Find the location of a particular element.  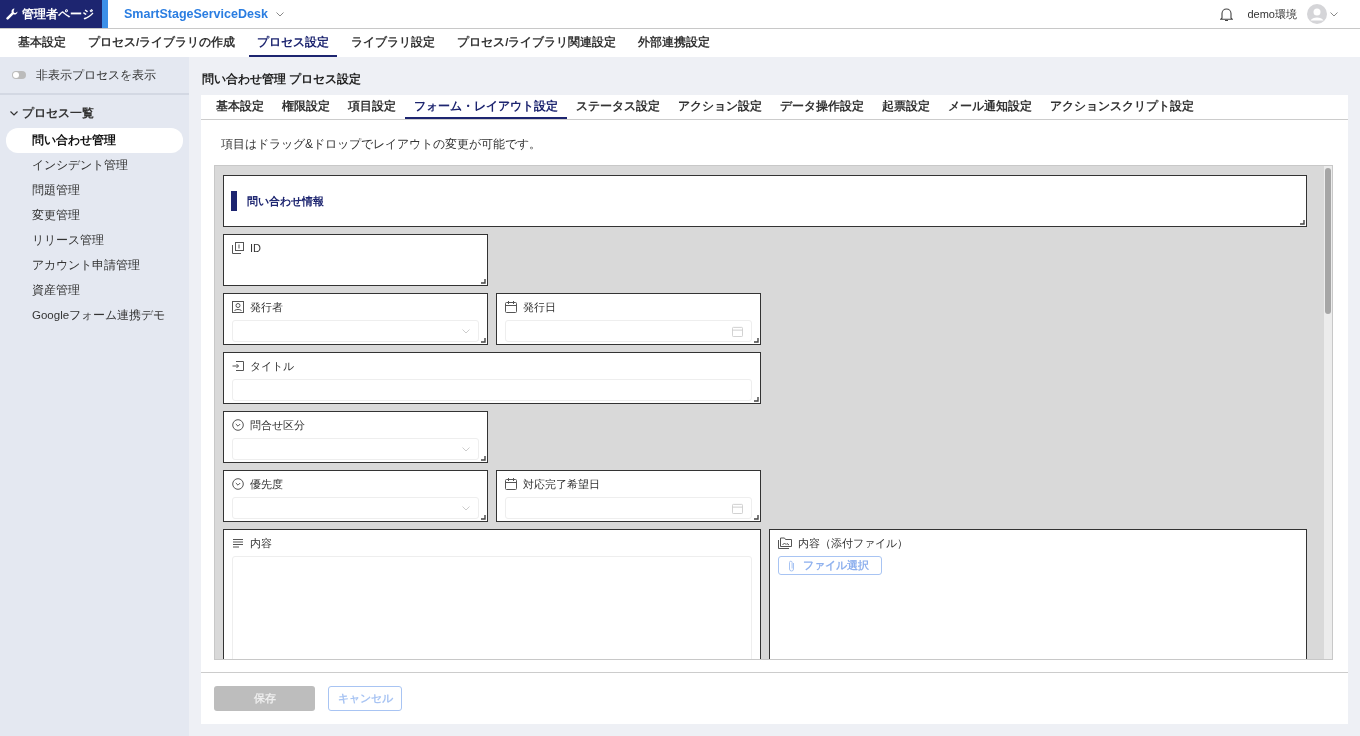

field-card: 内容（添付ファイル） ファイル選択 is located at coordinates (1038, 594).